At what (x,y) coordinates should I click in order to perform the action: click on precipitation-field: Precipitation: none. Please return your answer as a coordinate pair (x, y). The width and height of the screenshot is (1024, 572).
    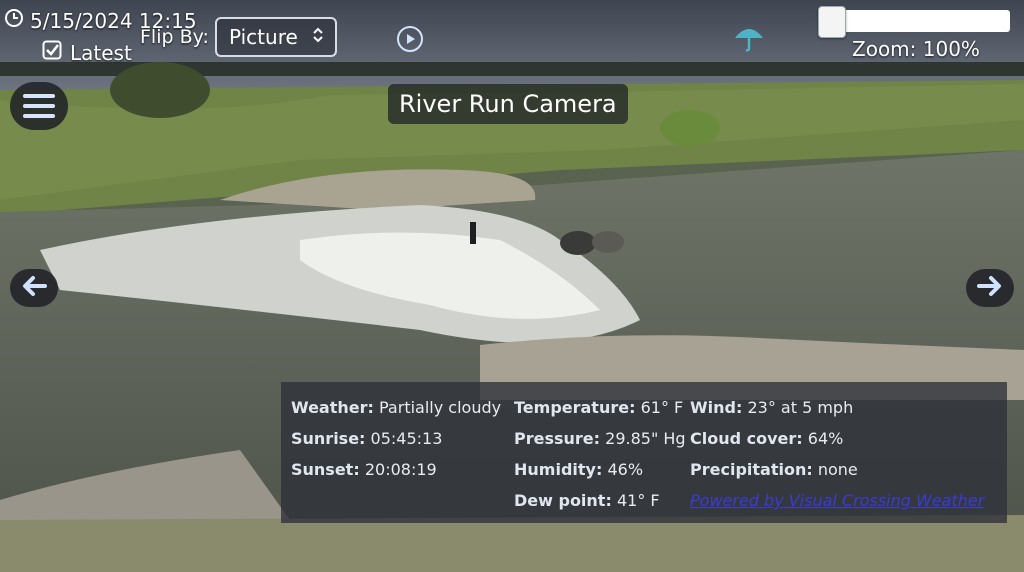
    Looking at the image, I should click on (774, 469).